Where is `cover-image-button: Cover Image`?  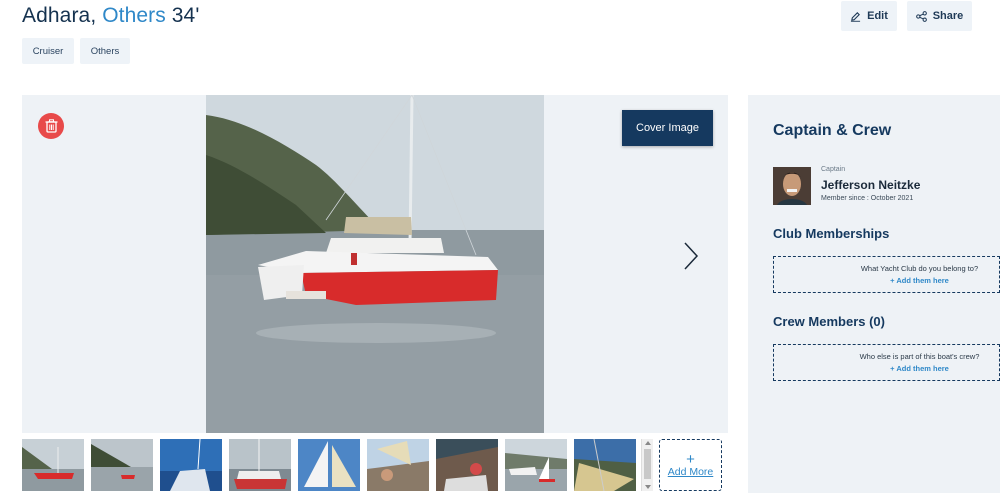
cover-image-button: Cover Image is located at coordinates (667, 128).